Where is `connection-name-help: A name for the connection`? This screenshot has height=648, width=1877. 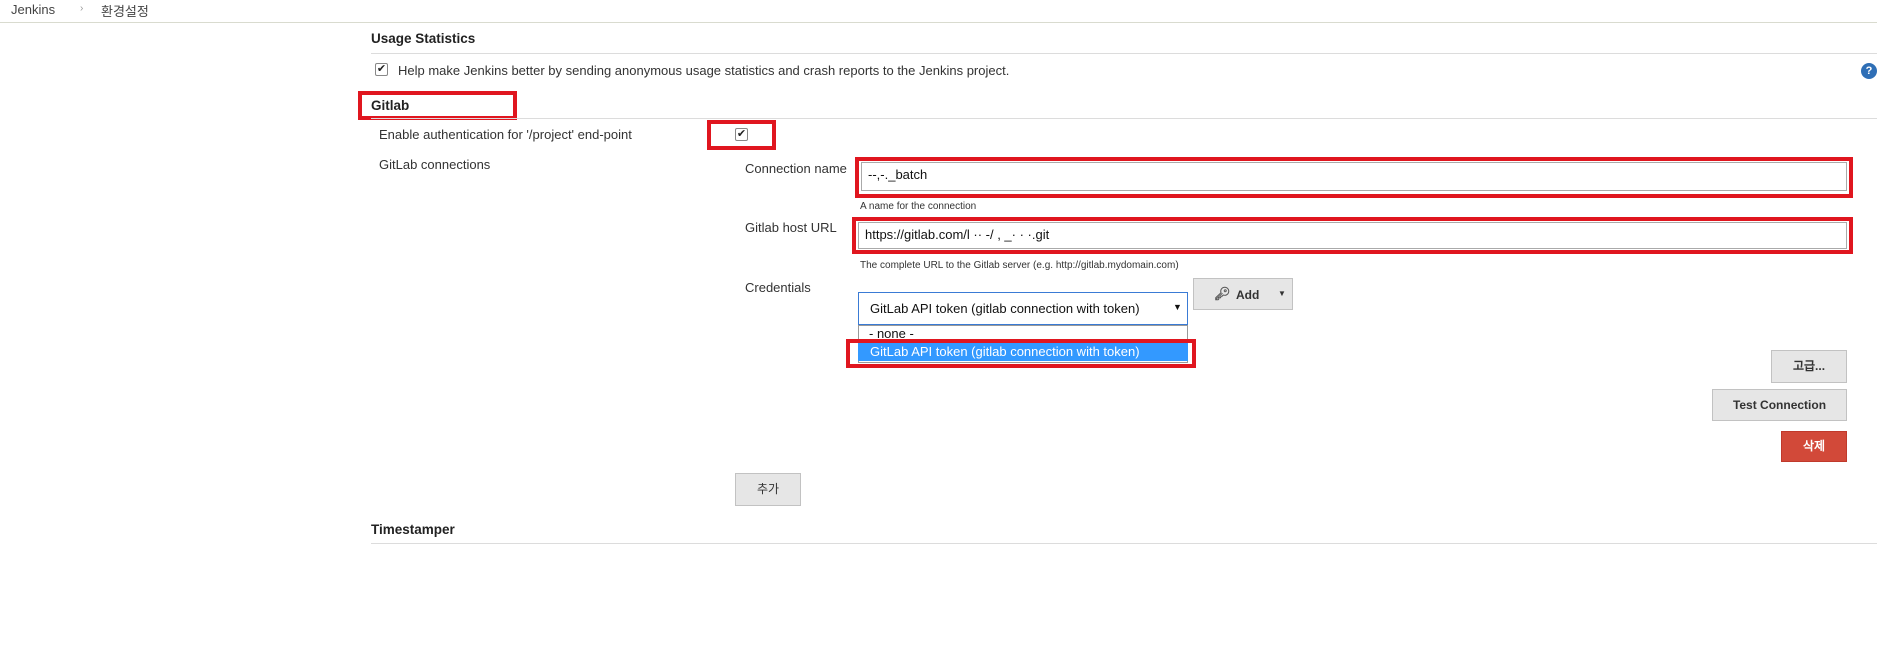
connection-name-help: A name for the connection is located at coordinates (918, 206).